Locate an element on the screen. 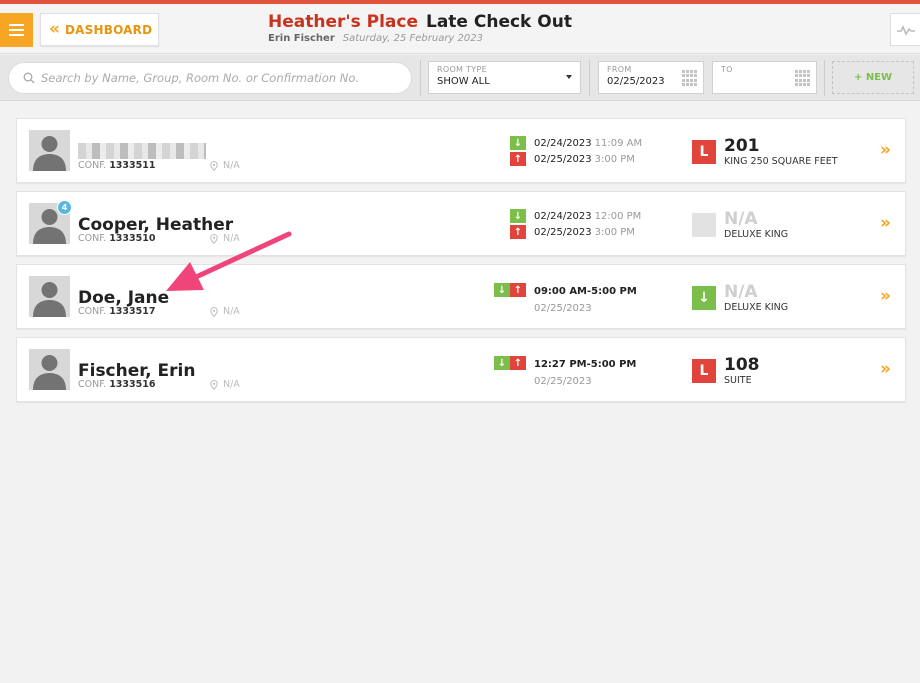 The height and width of the screenshot is (683, 920). arrival-status-icon: ↓ is located at coordinates (704, 298).